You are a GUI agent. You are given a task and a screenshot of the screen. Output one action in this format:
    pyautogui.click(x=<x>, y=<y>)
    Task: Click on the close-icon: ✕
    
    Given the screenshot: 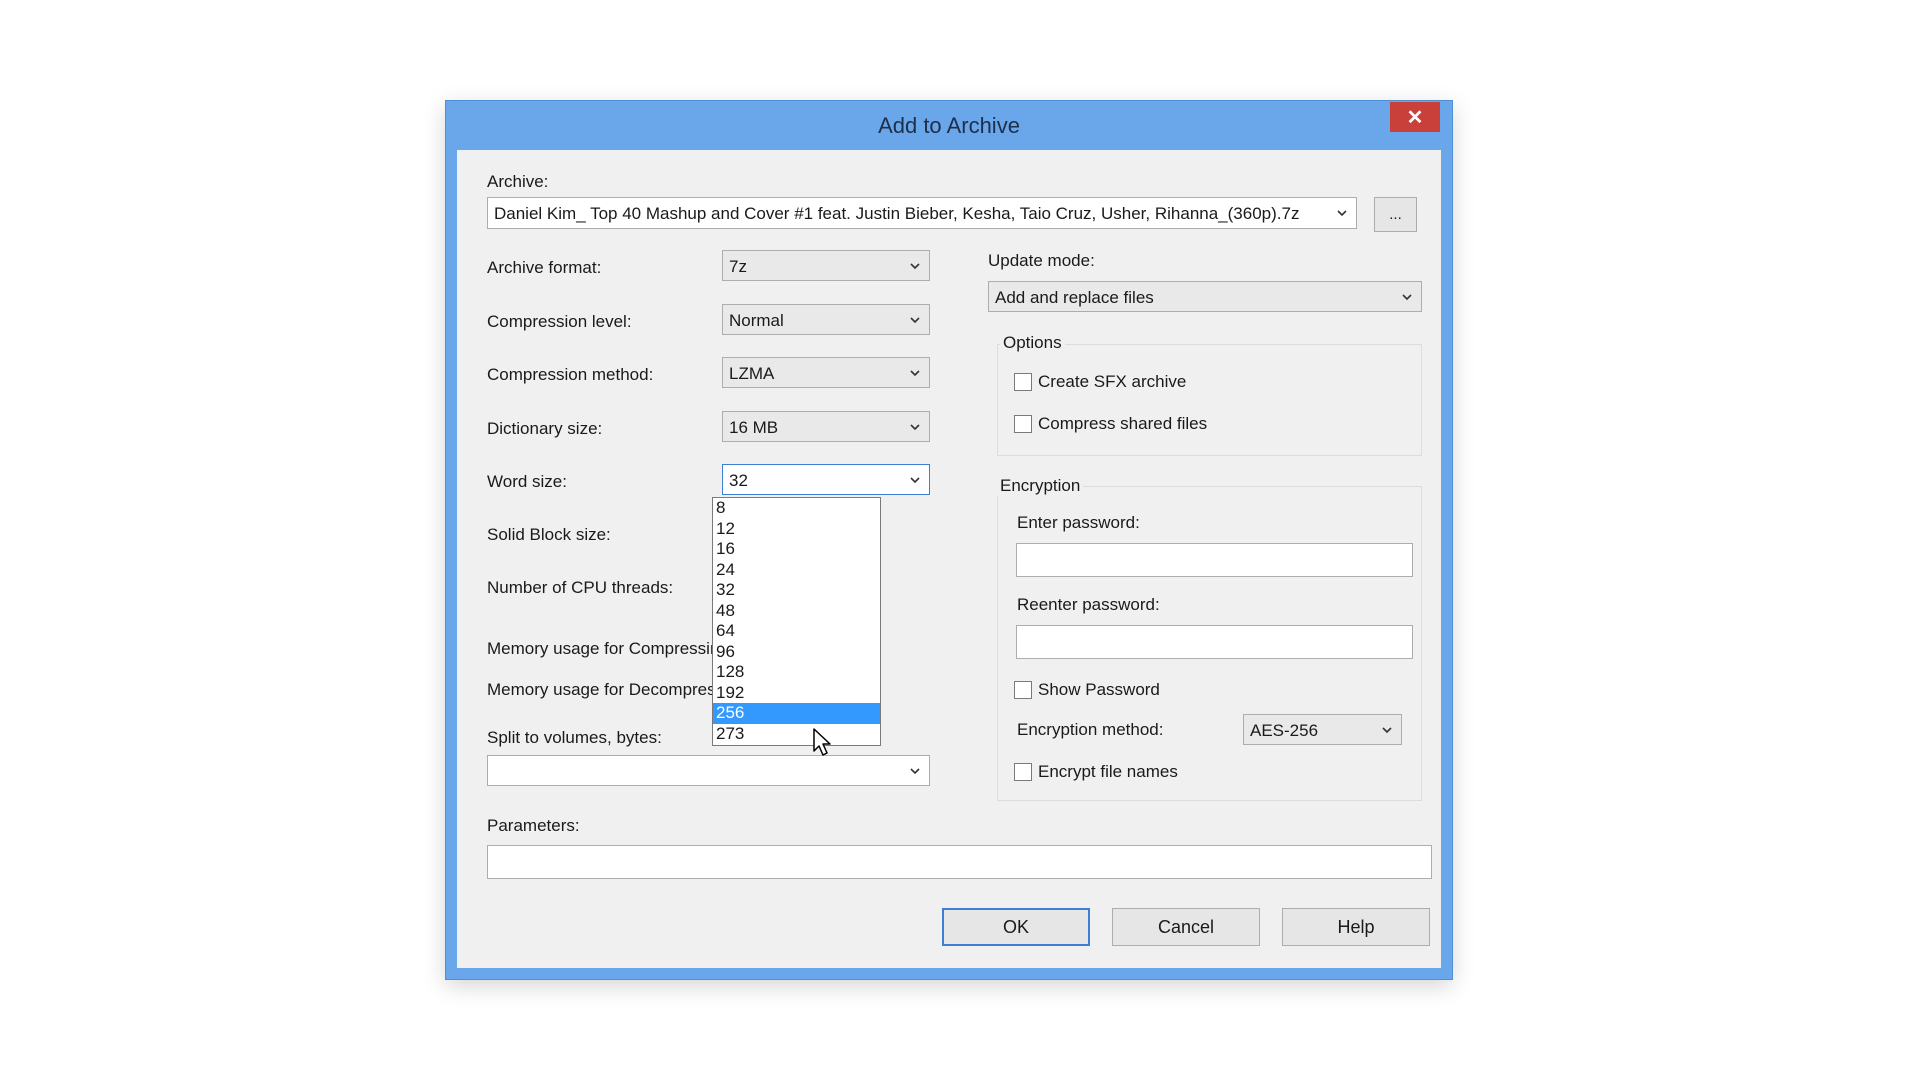 What is the action you would take?
    pyautogui.click(x=1415, y=117)
    